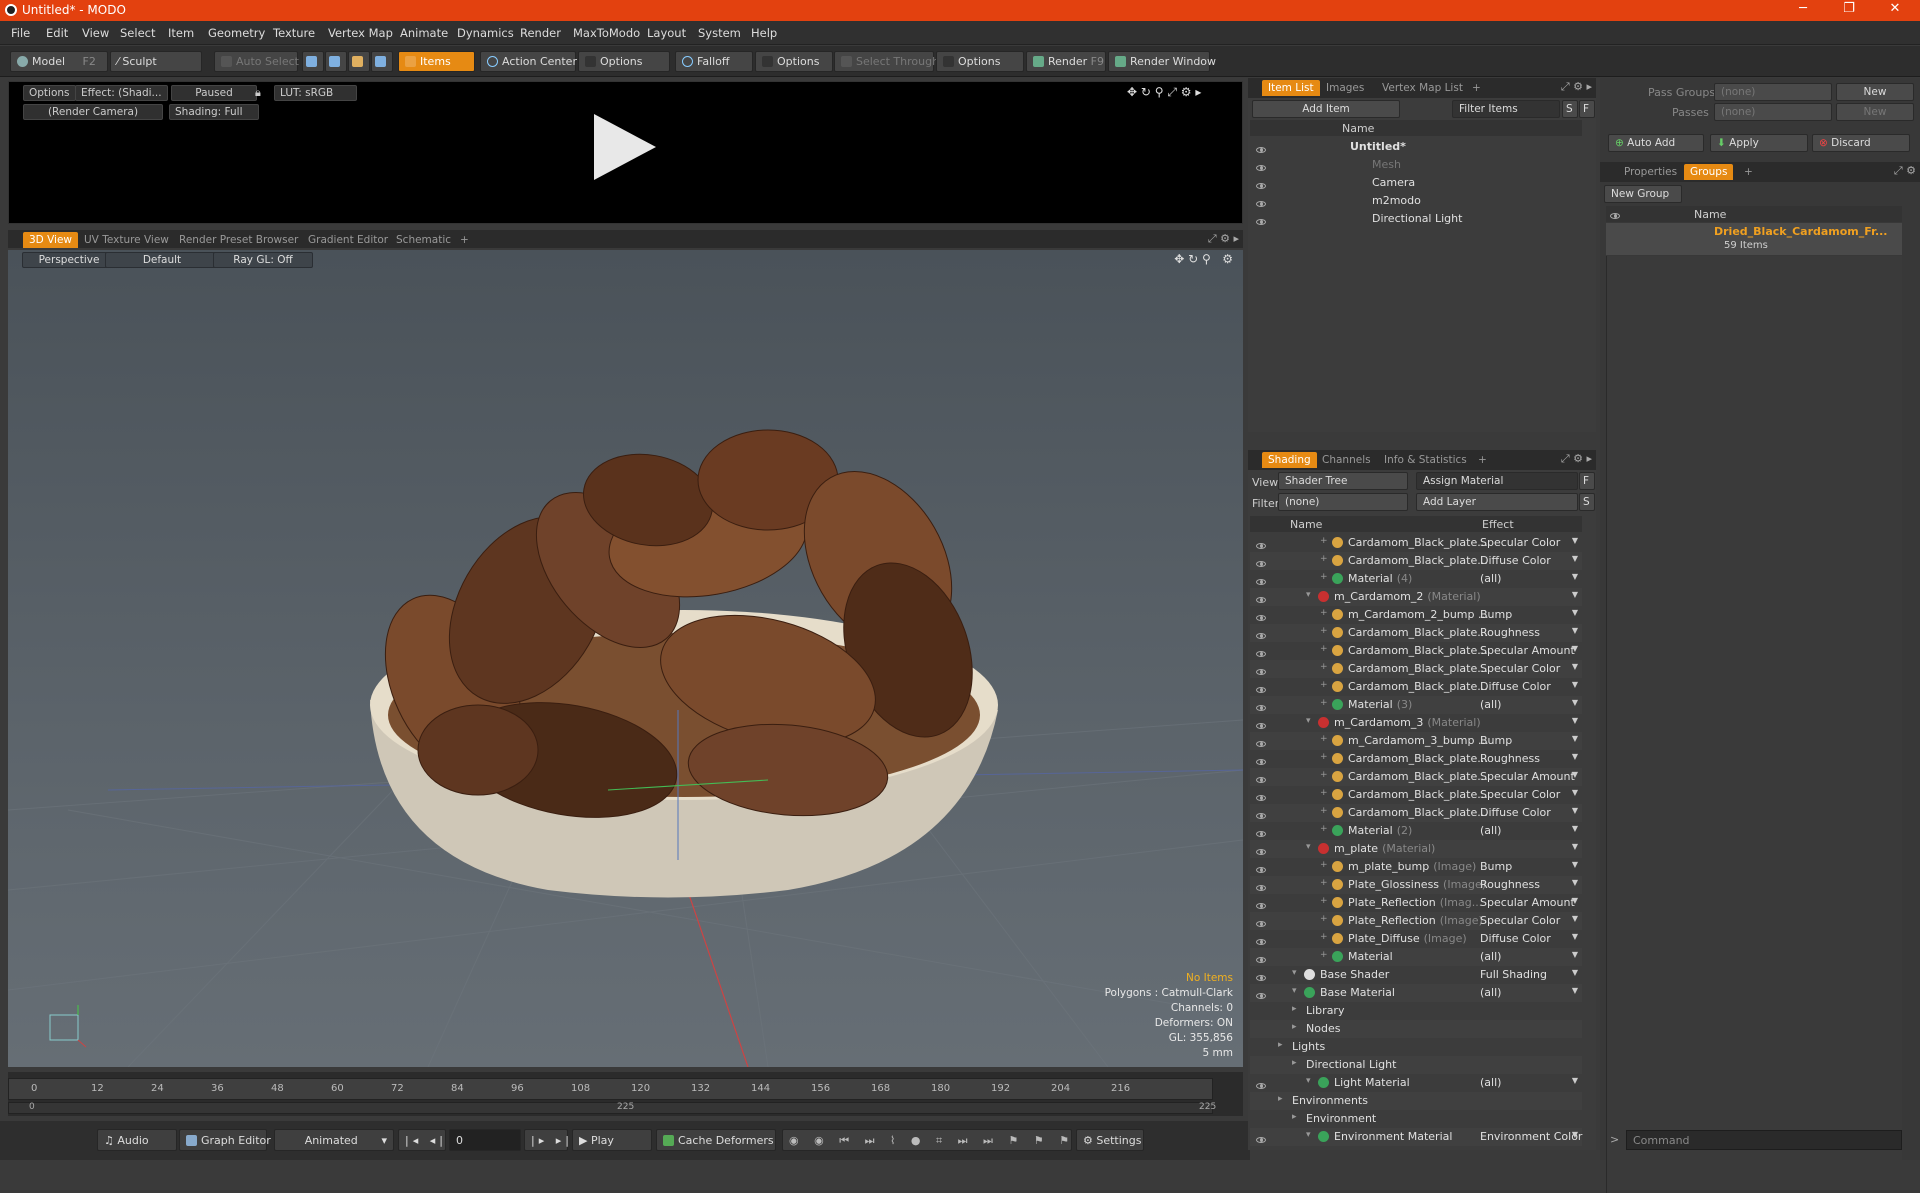  Describe the element at coordinates (1895, 8) in the screenshot. I see `close-button: ✕` at that location.